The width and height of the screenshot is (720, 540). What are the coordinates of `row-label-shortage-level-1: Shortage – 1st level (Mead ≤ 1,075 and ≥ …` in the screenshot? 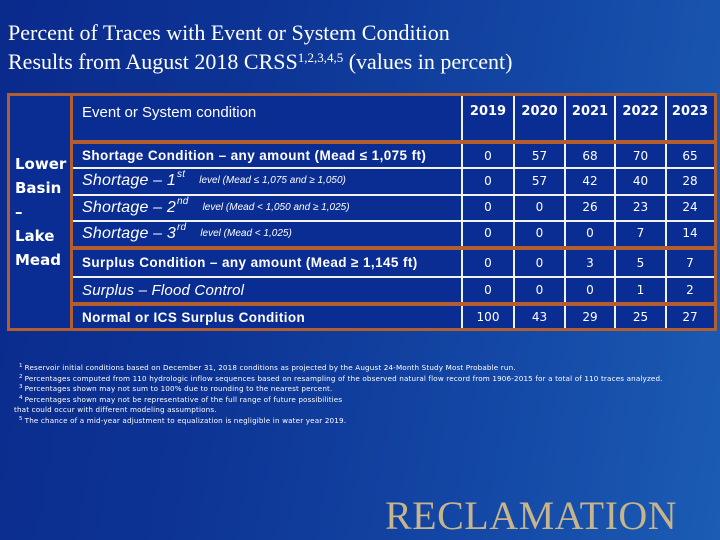 It's located at (214, 179).